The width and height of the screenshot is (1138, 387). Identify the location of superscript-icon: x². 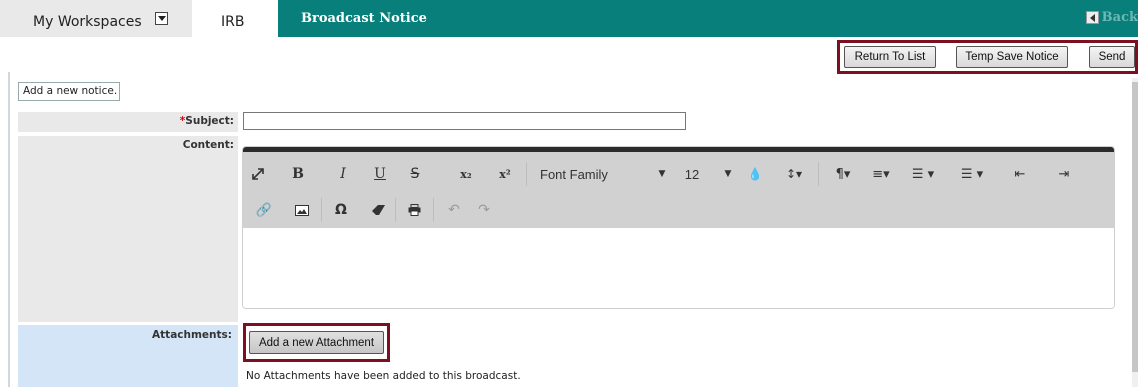
(505, 174).